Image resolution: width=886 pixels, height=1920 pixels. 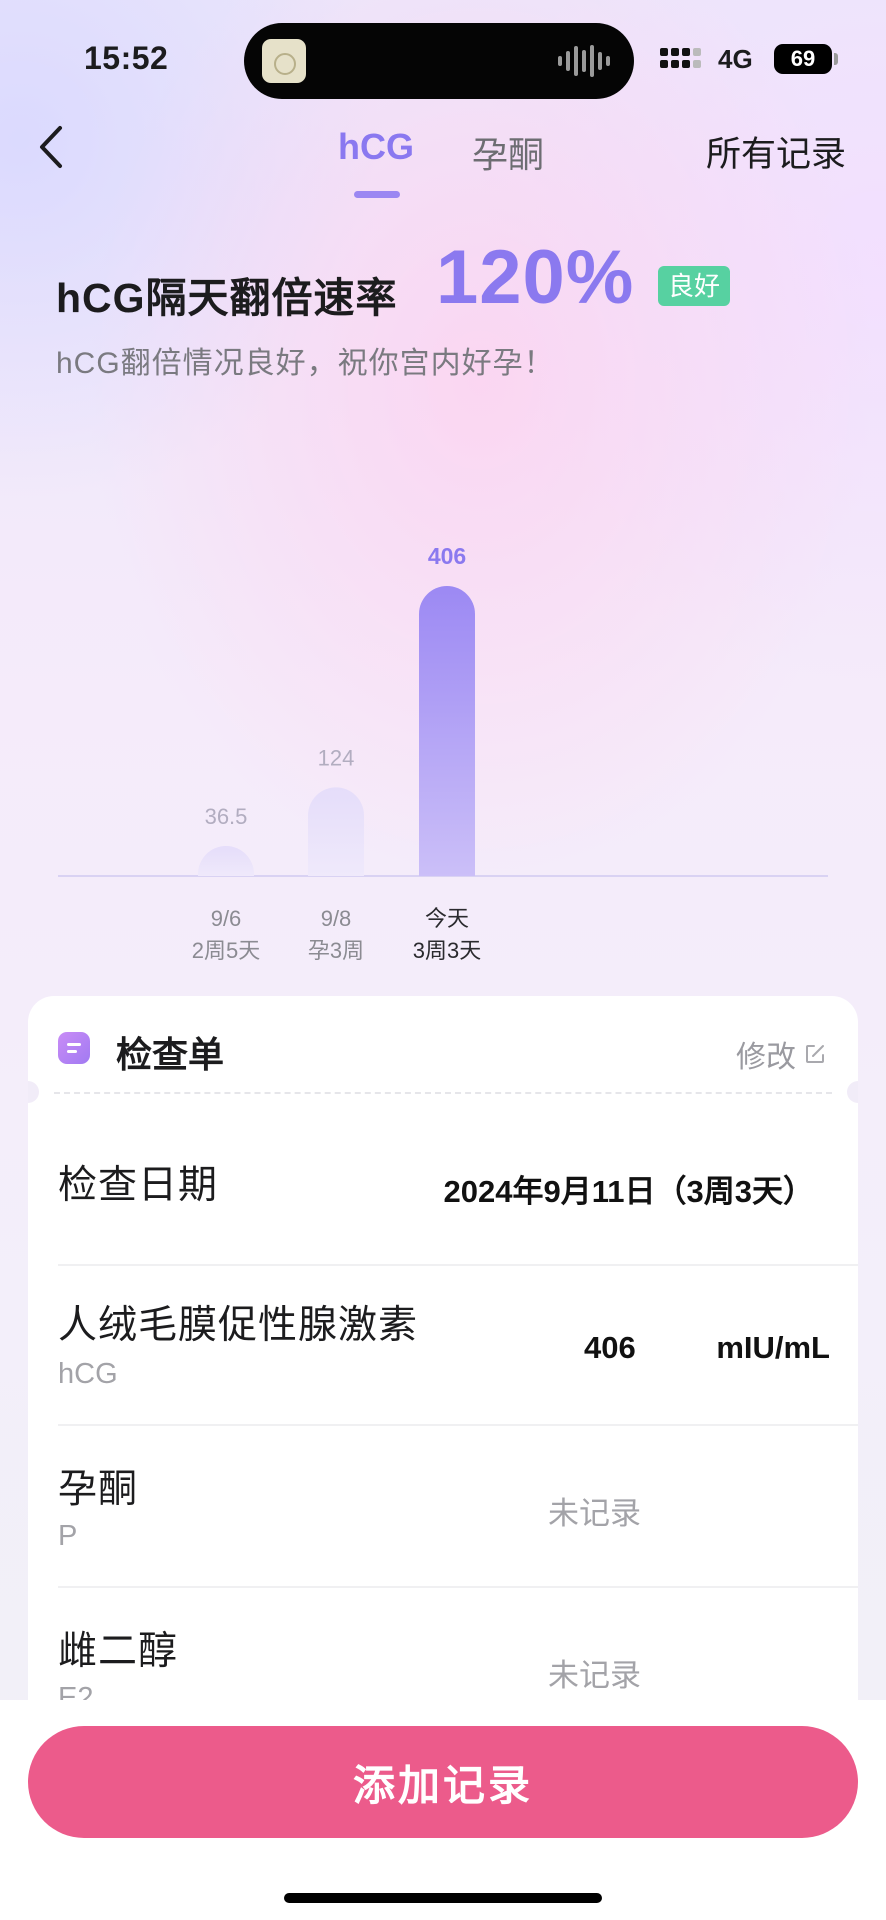 I want to click on progesterone-label: 孕酮, so click(x=98, y=1489).